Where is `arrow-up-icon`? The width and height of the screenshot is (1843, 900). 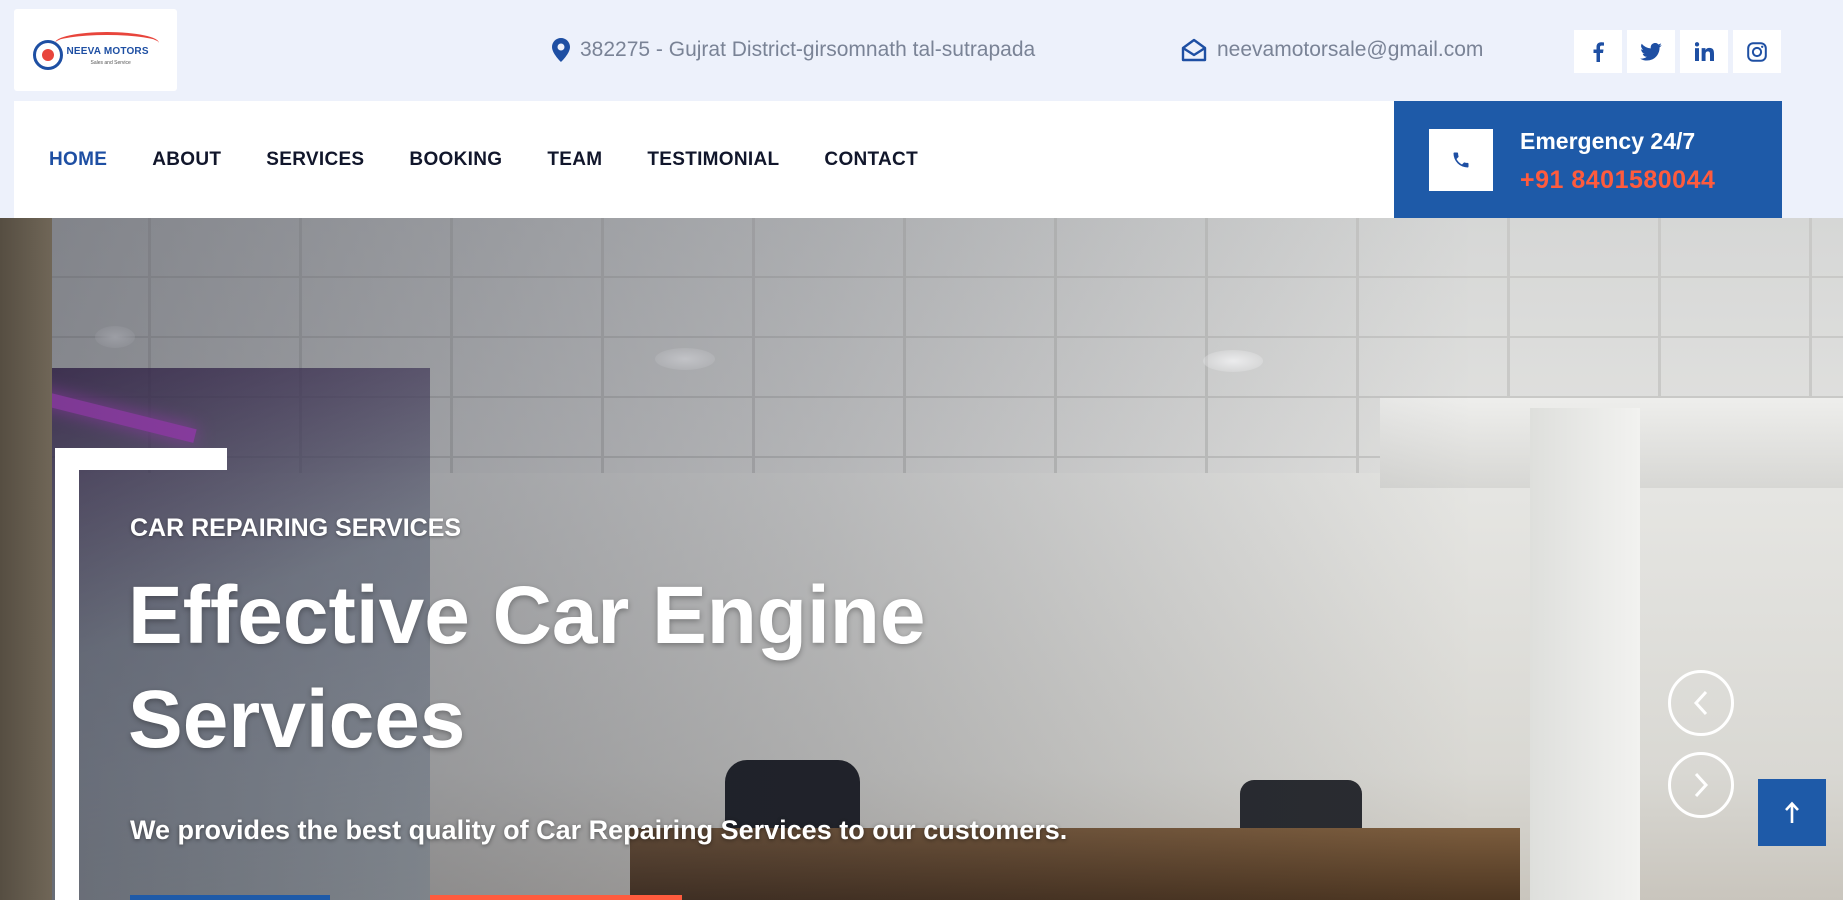 arrow-up-icon is located at coordinates (1792, 812).